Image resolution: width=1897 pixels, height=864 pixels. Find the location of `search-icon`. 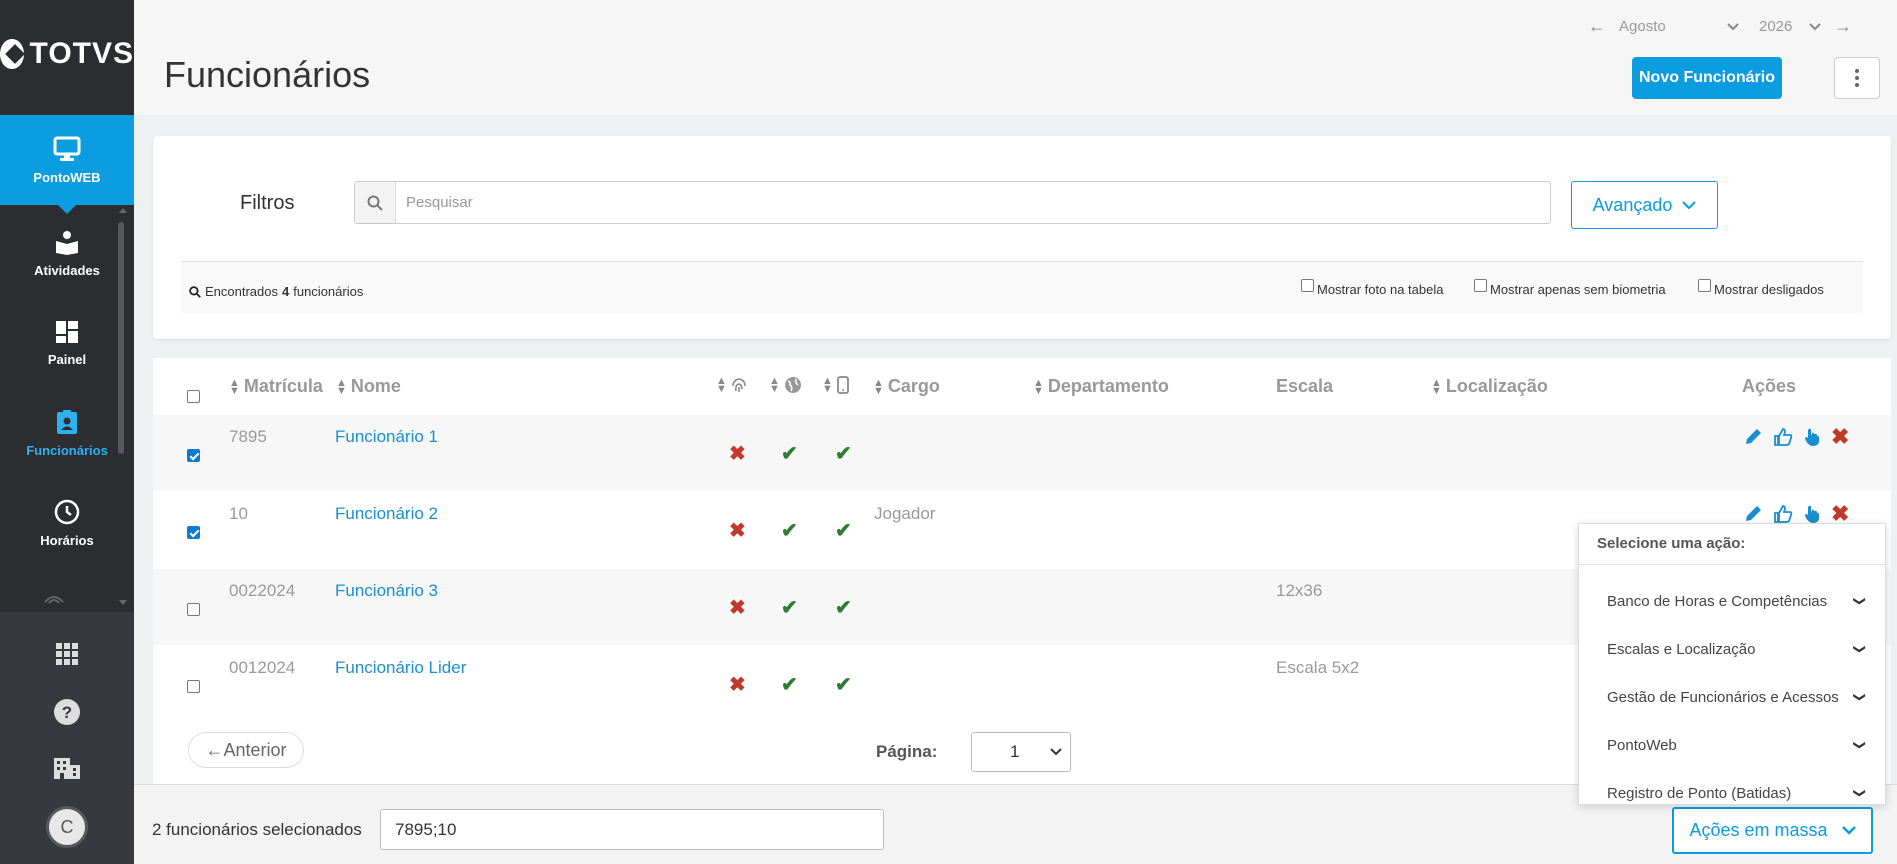

search-icon is located at coordinates (195, 291).